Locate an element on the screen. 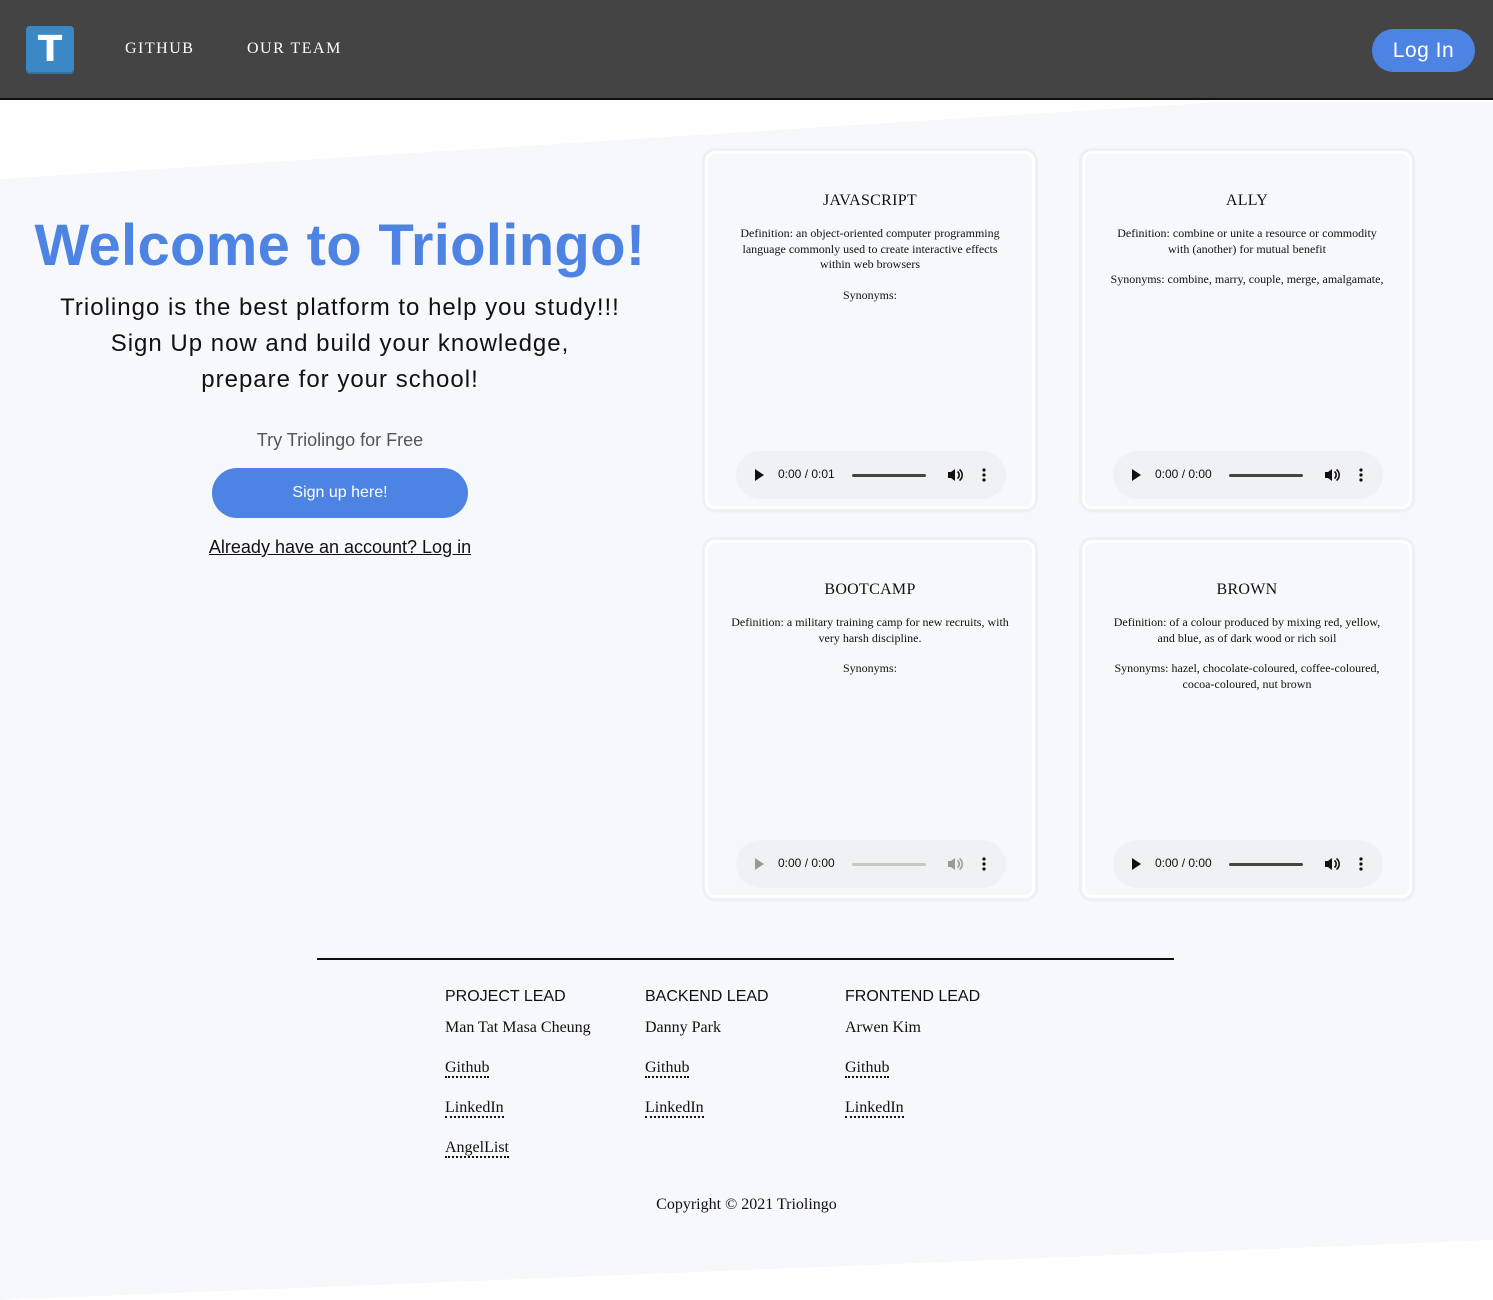  card-word: JAVASCRIPT is located at coordinates (869, 200).